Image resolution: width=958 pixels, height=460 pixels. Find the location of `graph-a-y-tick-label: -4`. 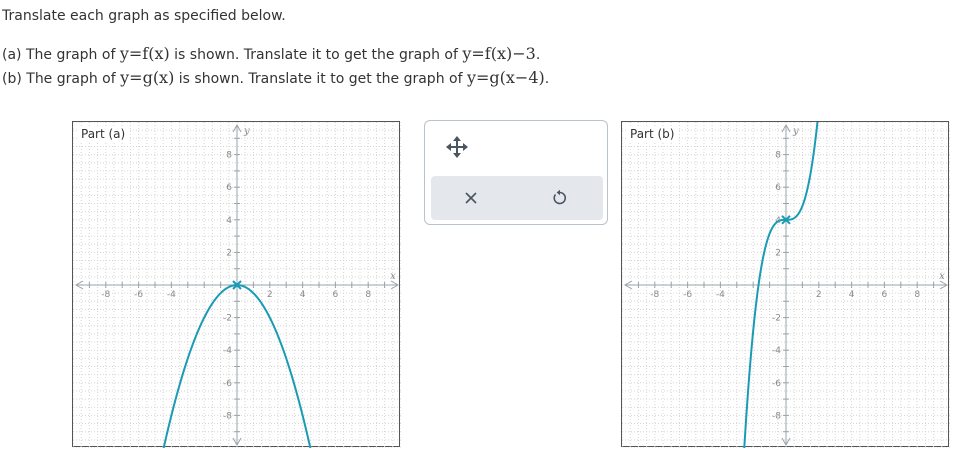

graph-a-y-tick-label: -4 is located at coordinates (227, 351).